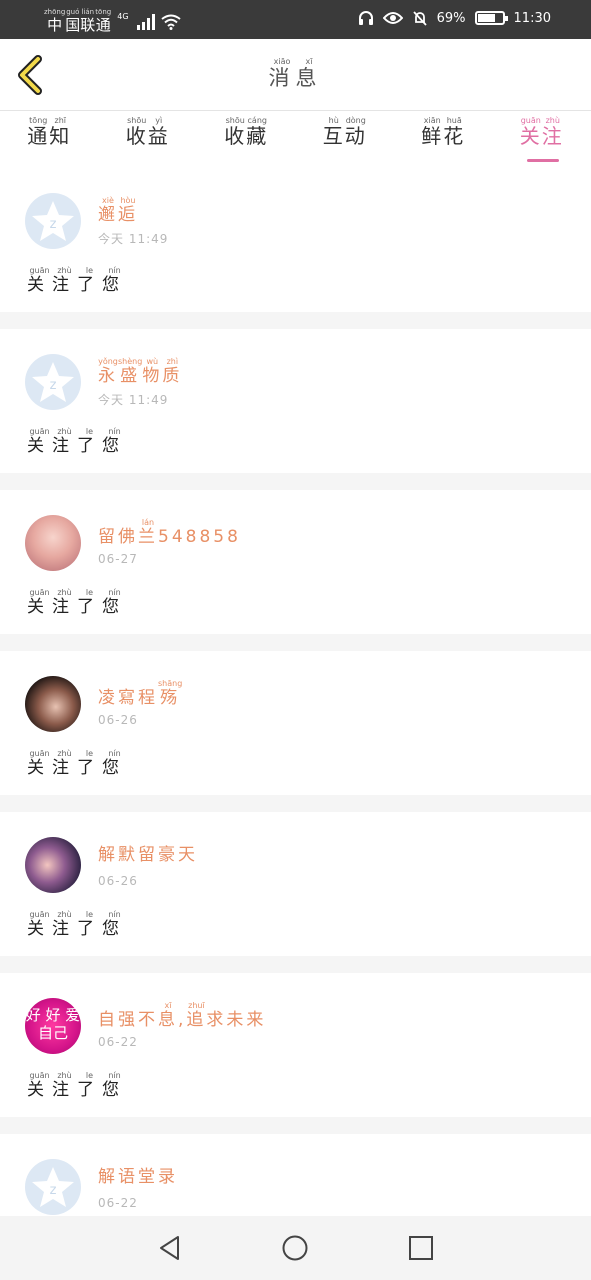 The image size is (591, 1280). Describe the element at coordinates (168, 855) in the screenshot. I see `user-name-char: 豪` at that location.